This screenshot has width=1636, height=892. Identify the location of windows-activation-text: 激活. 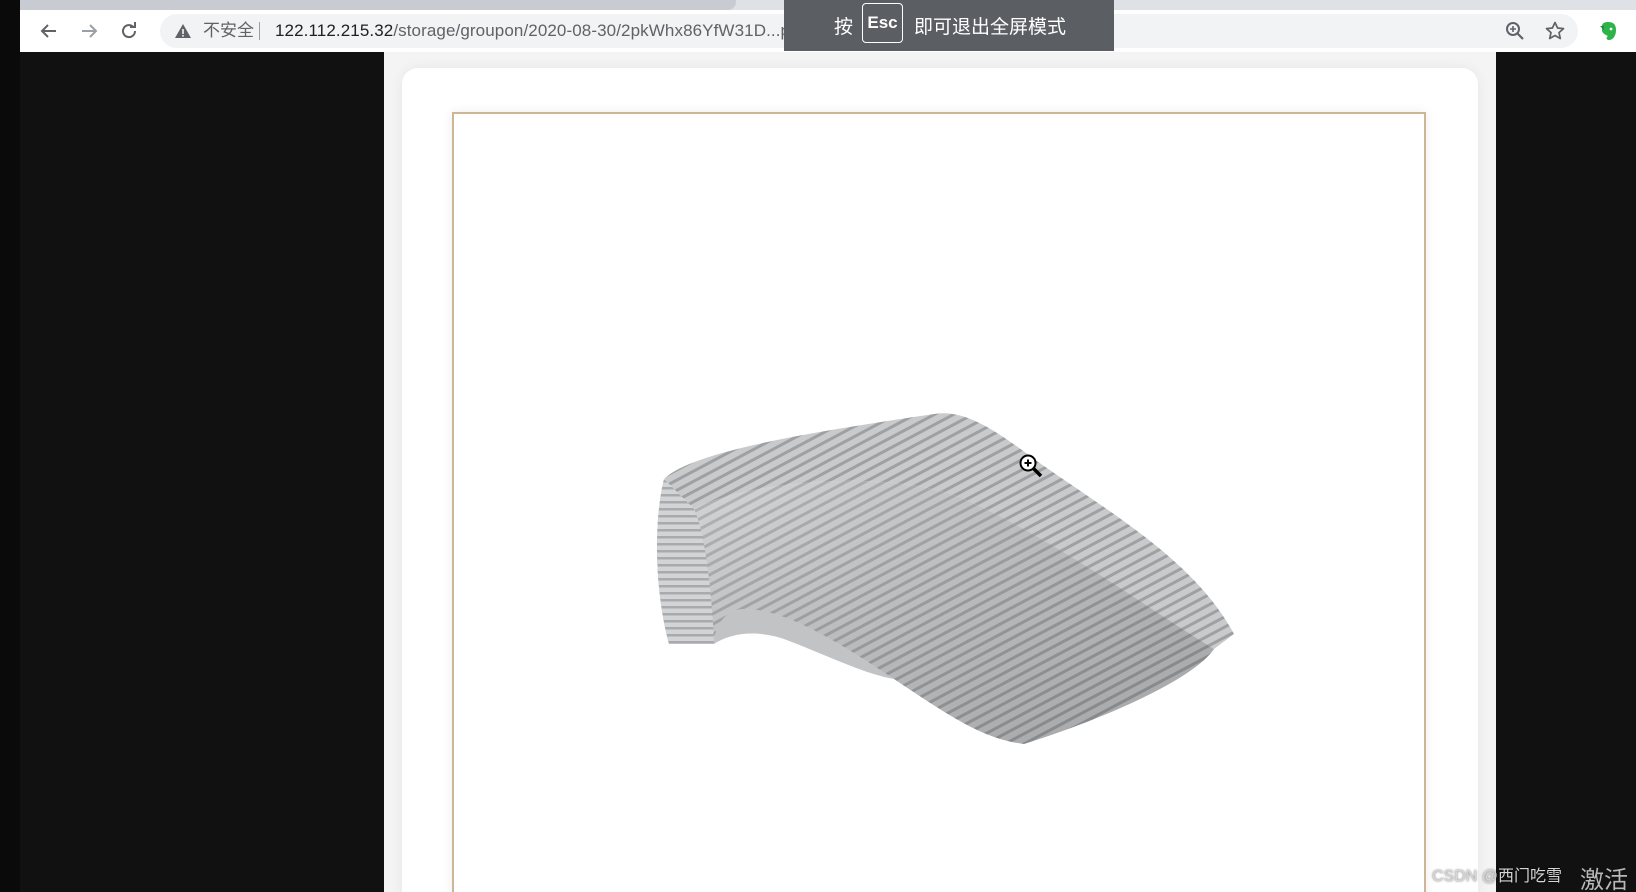
(1604, 879).